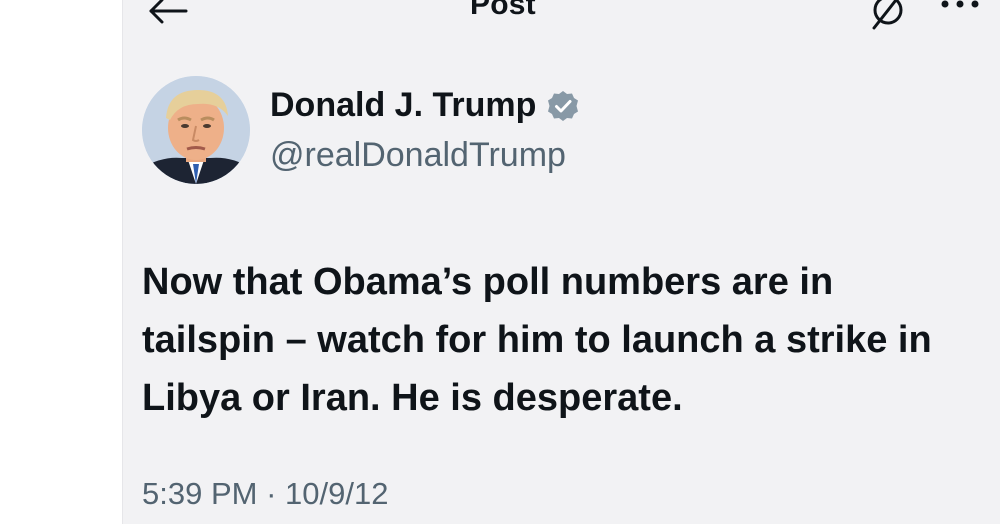  Describe the element at coordinates (337, 493) in the screenshot. I see `post-date: 10/9/12` at that location.